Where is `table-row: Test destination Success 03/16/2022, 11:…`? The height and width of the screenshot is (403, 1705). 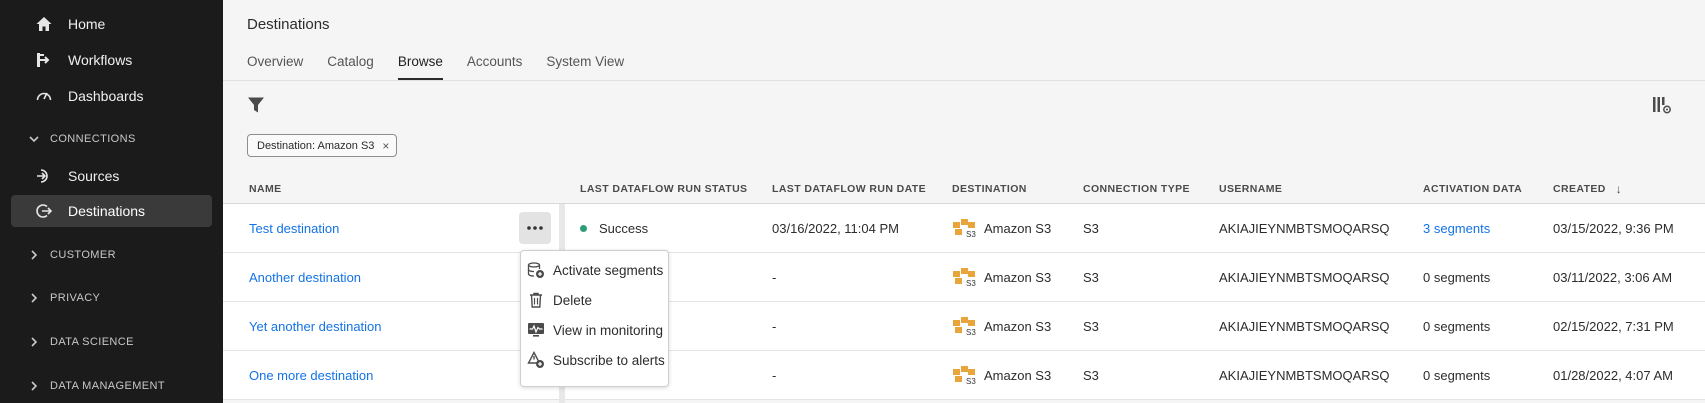 table-row: Test destination Success 03/16/2022, 11:… is located at coordinates (964, 228).